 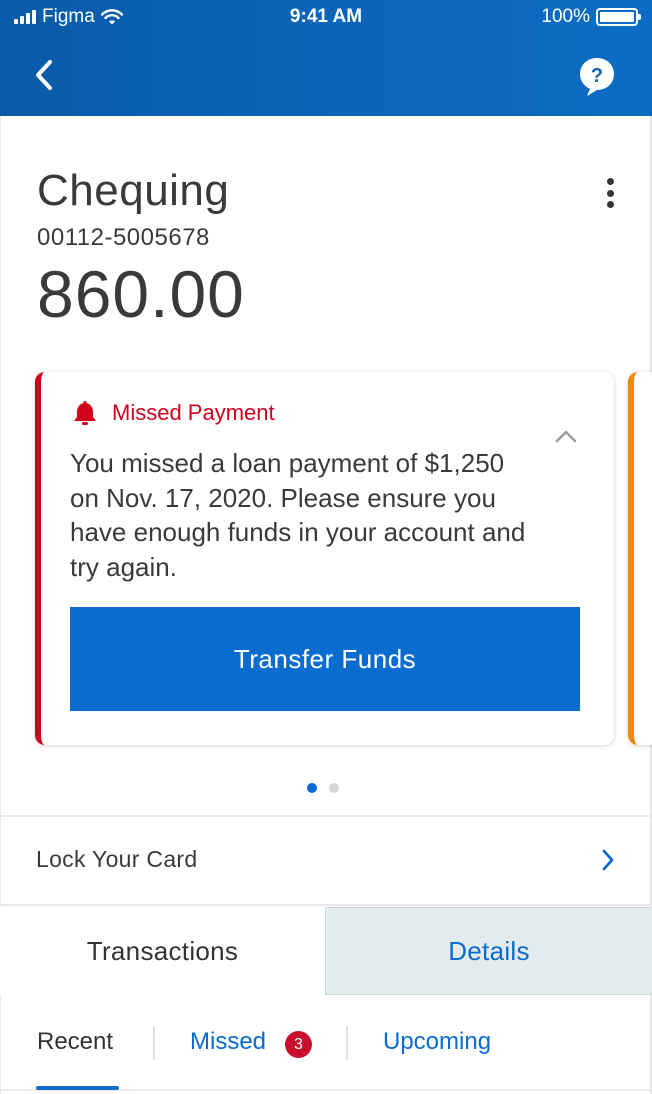 What do you see at coordinates (608, 860) in the screenshot?
I see `chevron-right-icon` at bounding box center [608, 860].